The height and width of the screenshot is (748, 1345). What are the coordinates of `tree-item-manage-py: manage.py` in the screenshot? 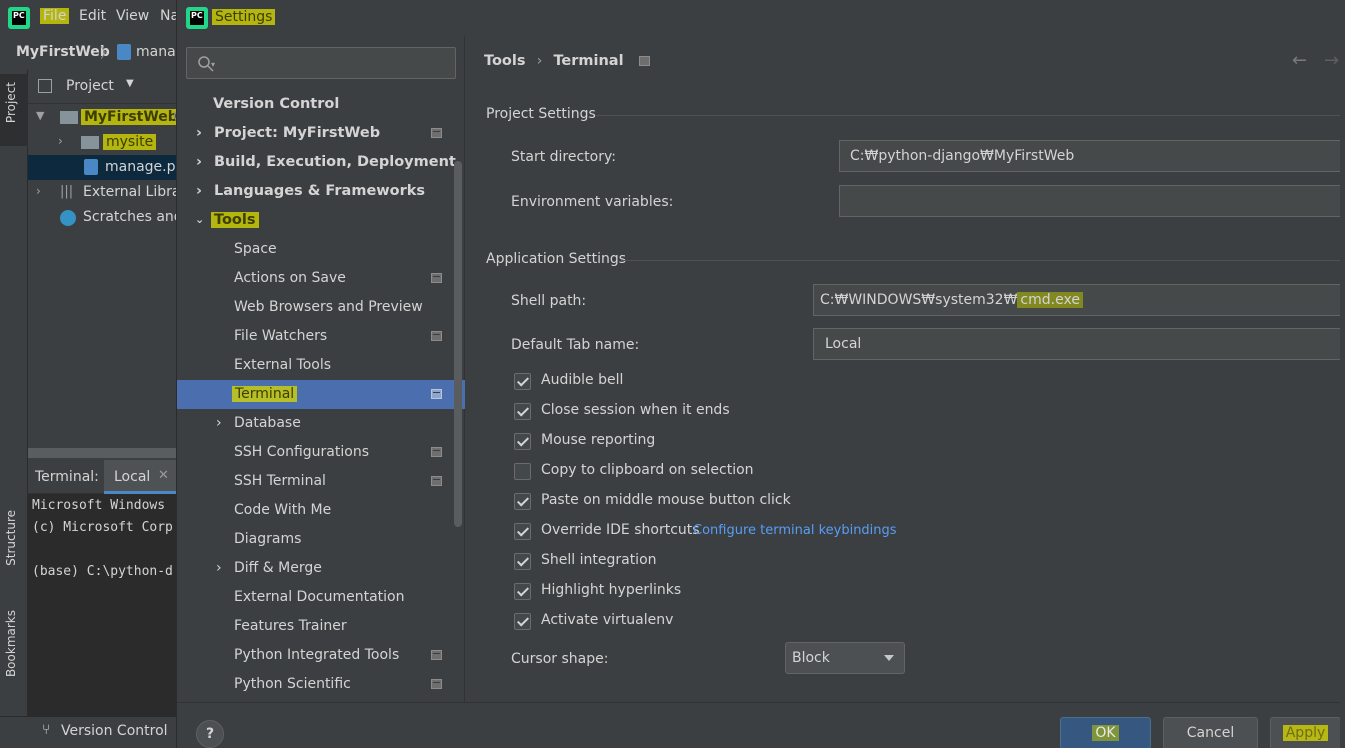 It's located at (106, 167).